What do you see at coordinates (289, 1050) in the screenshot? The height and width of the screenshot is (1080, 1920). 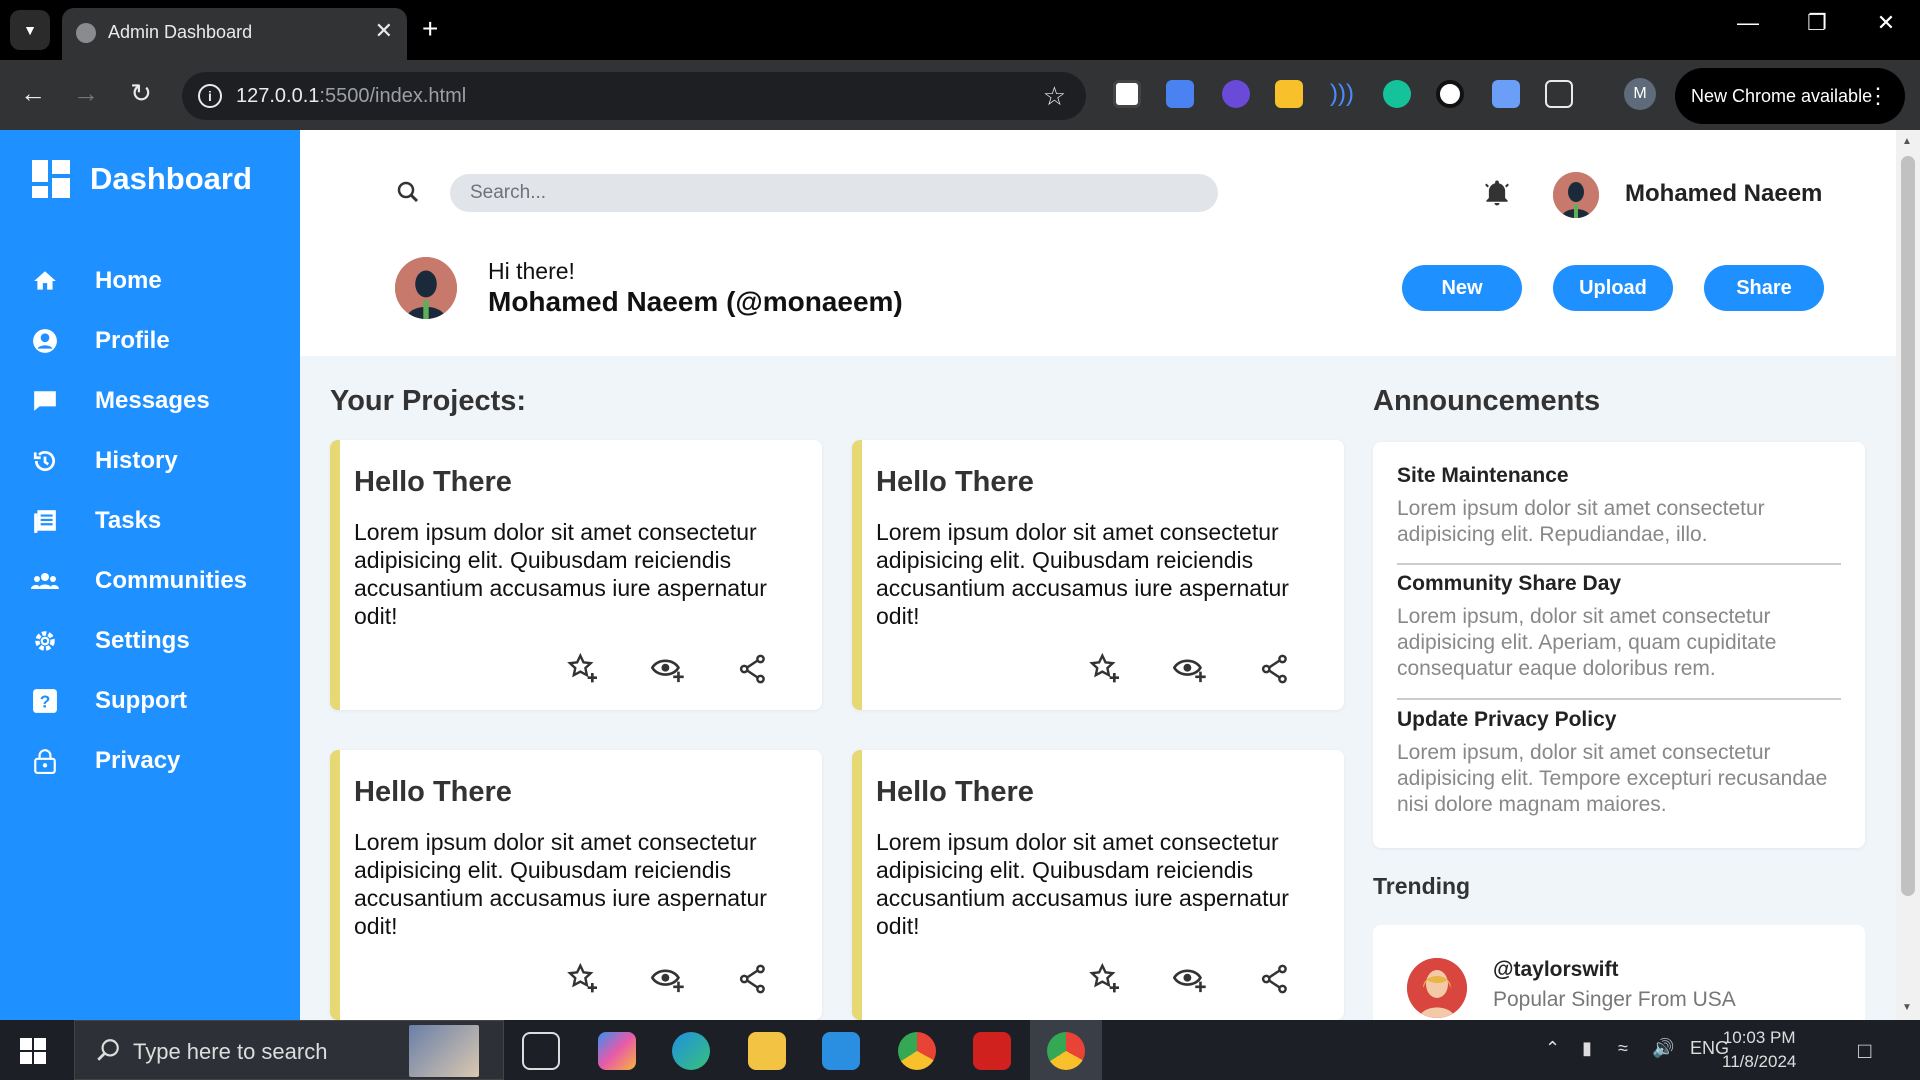 I see `taskbar-search: Type here to search` at bounding box center [289, 1050].